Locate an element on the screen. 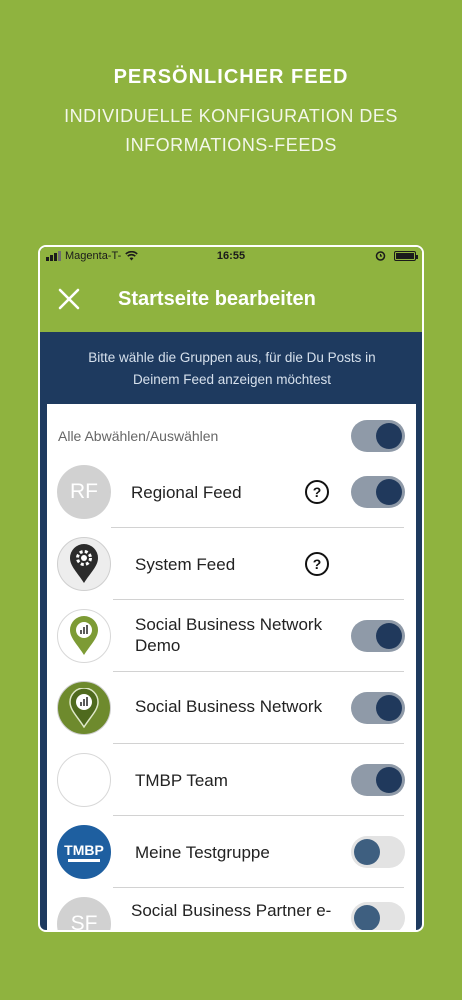 This screenshot has width=462, height=1000. list-item: RF Regional Feed ? is located at coordinates (231, 492).